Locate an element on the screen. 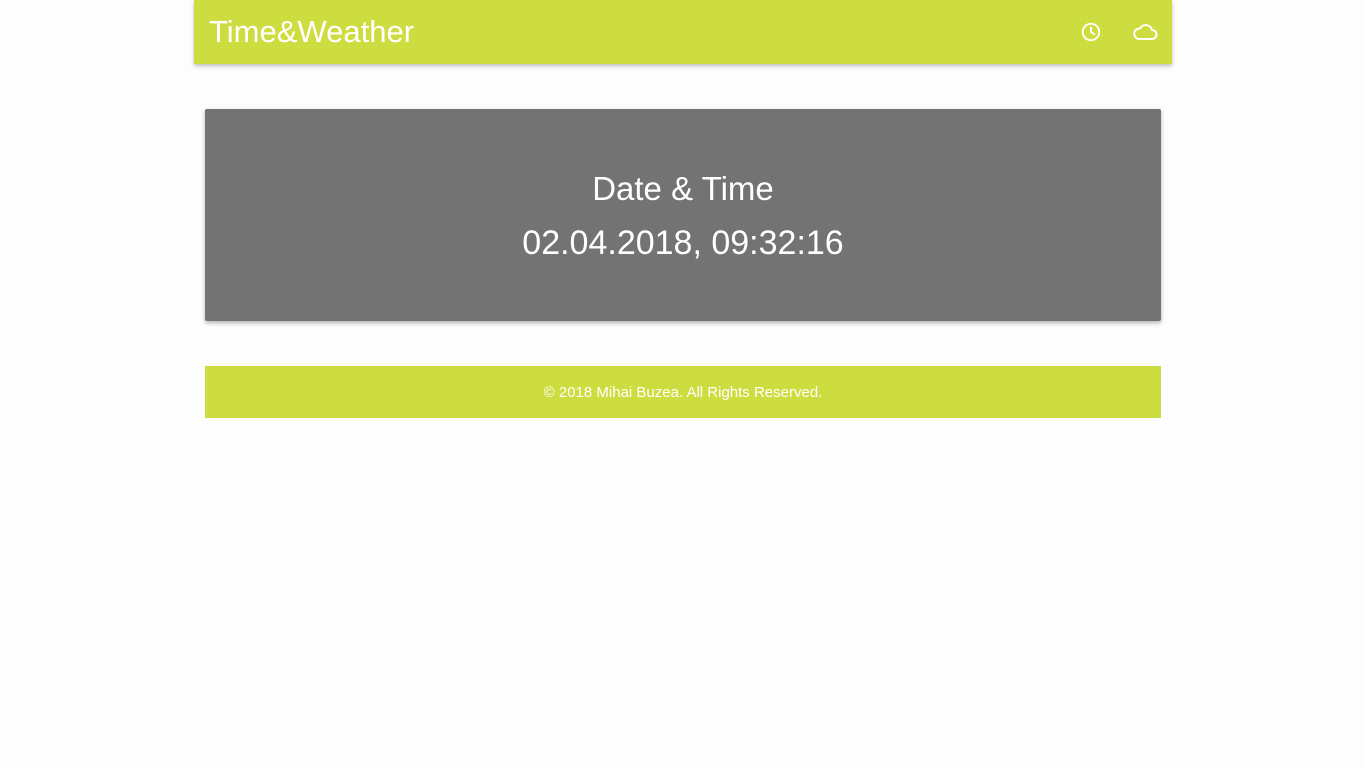  clock-icon is located at coordinates (1091, 32).